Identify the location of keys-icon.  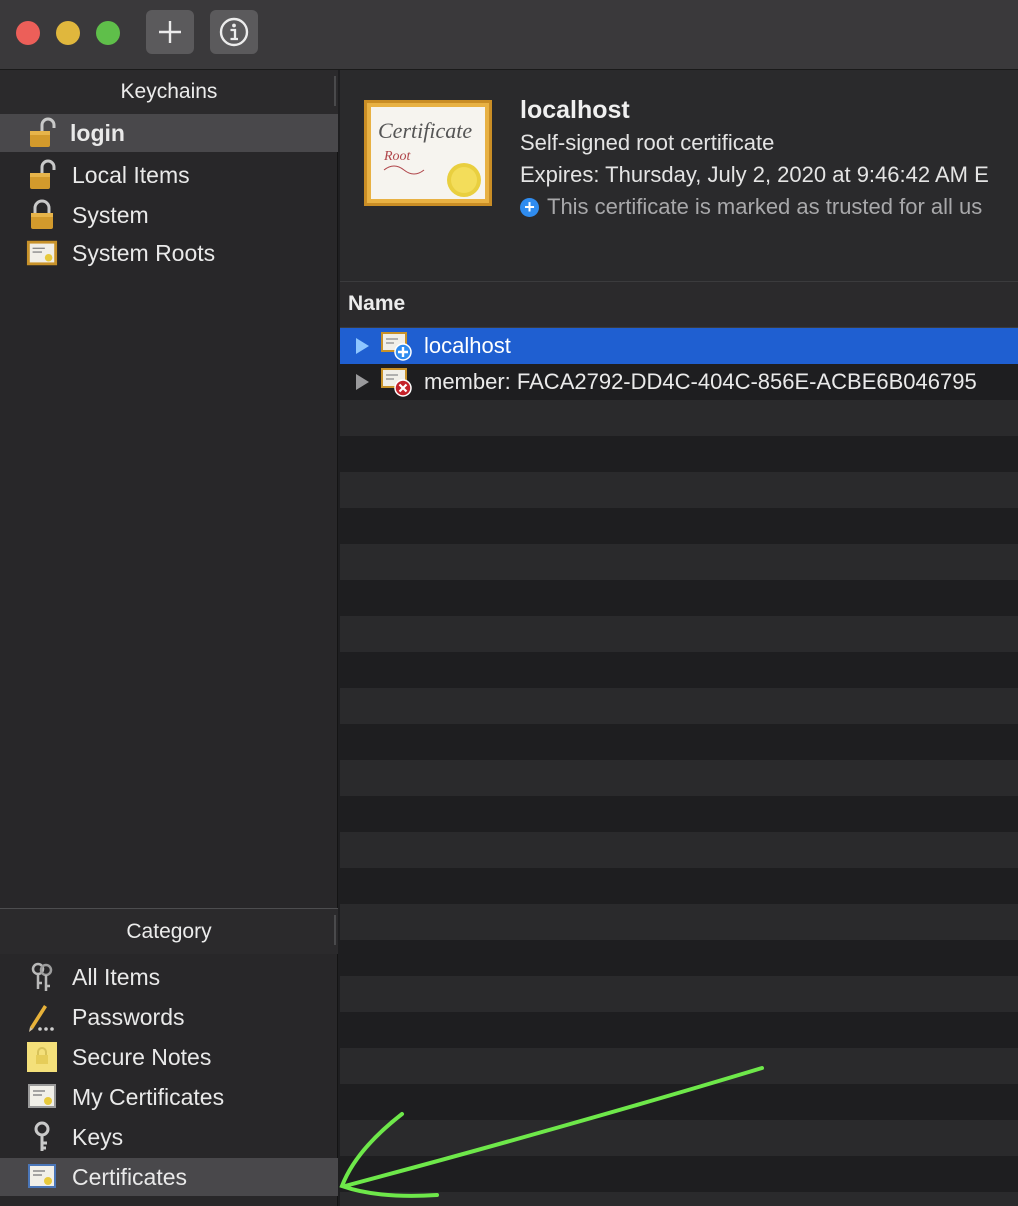
(42, 977).